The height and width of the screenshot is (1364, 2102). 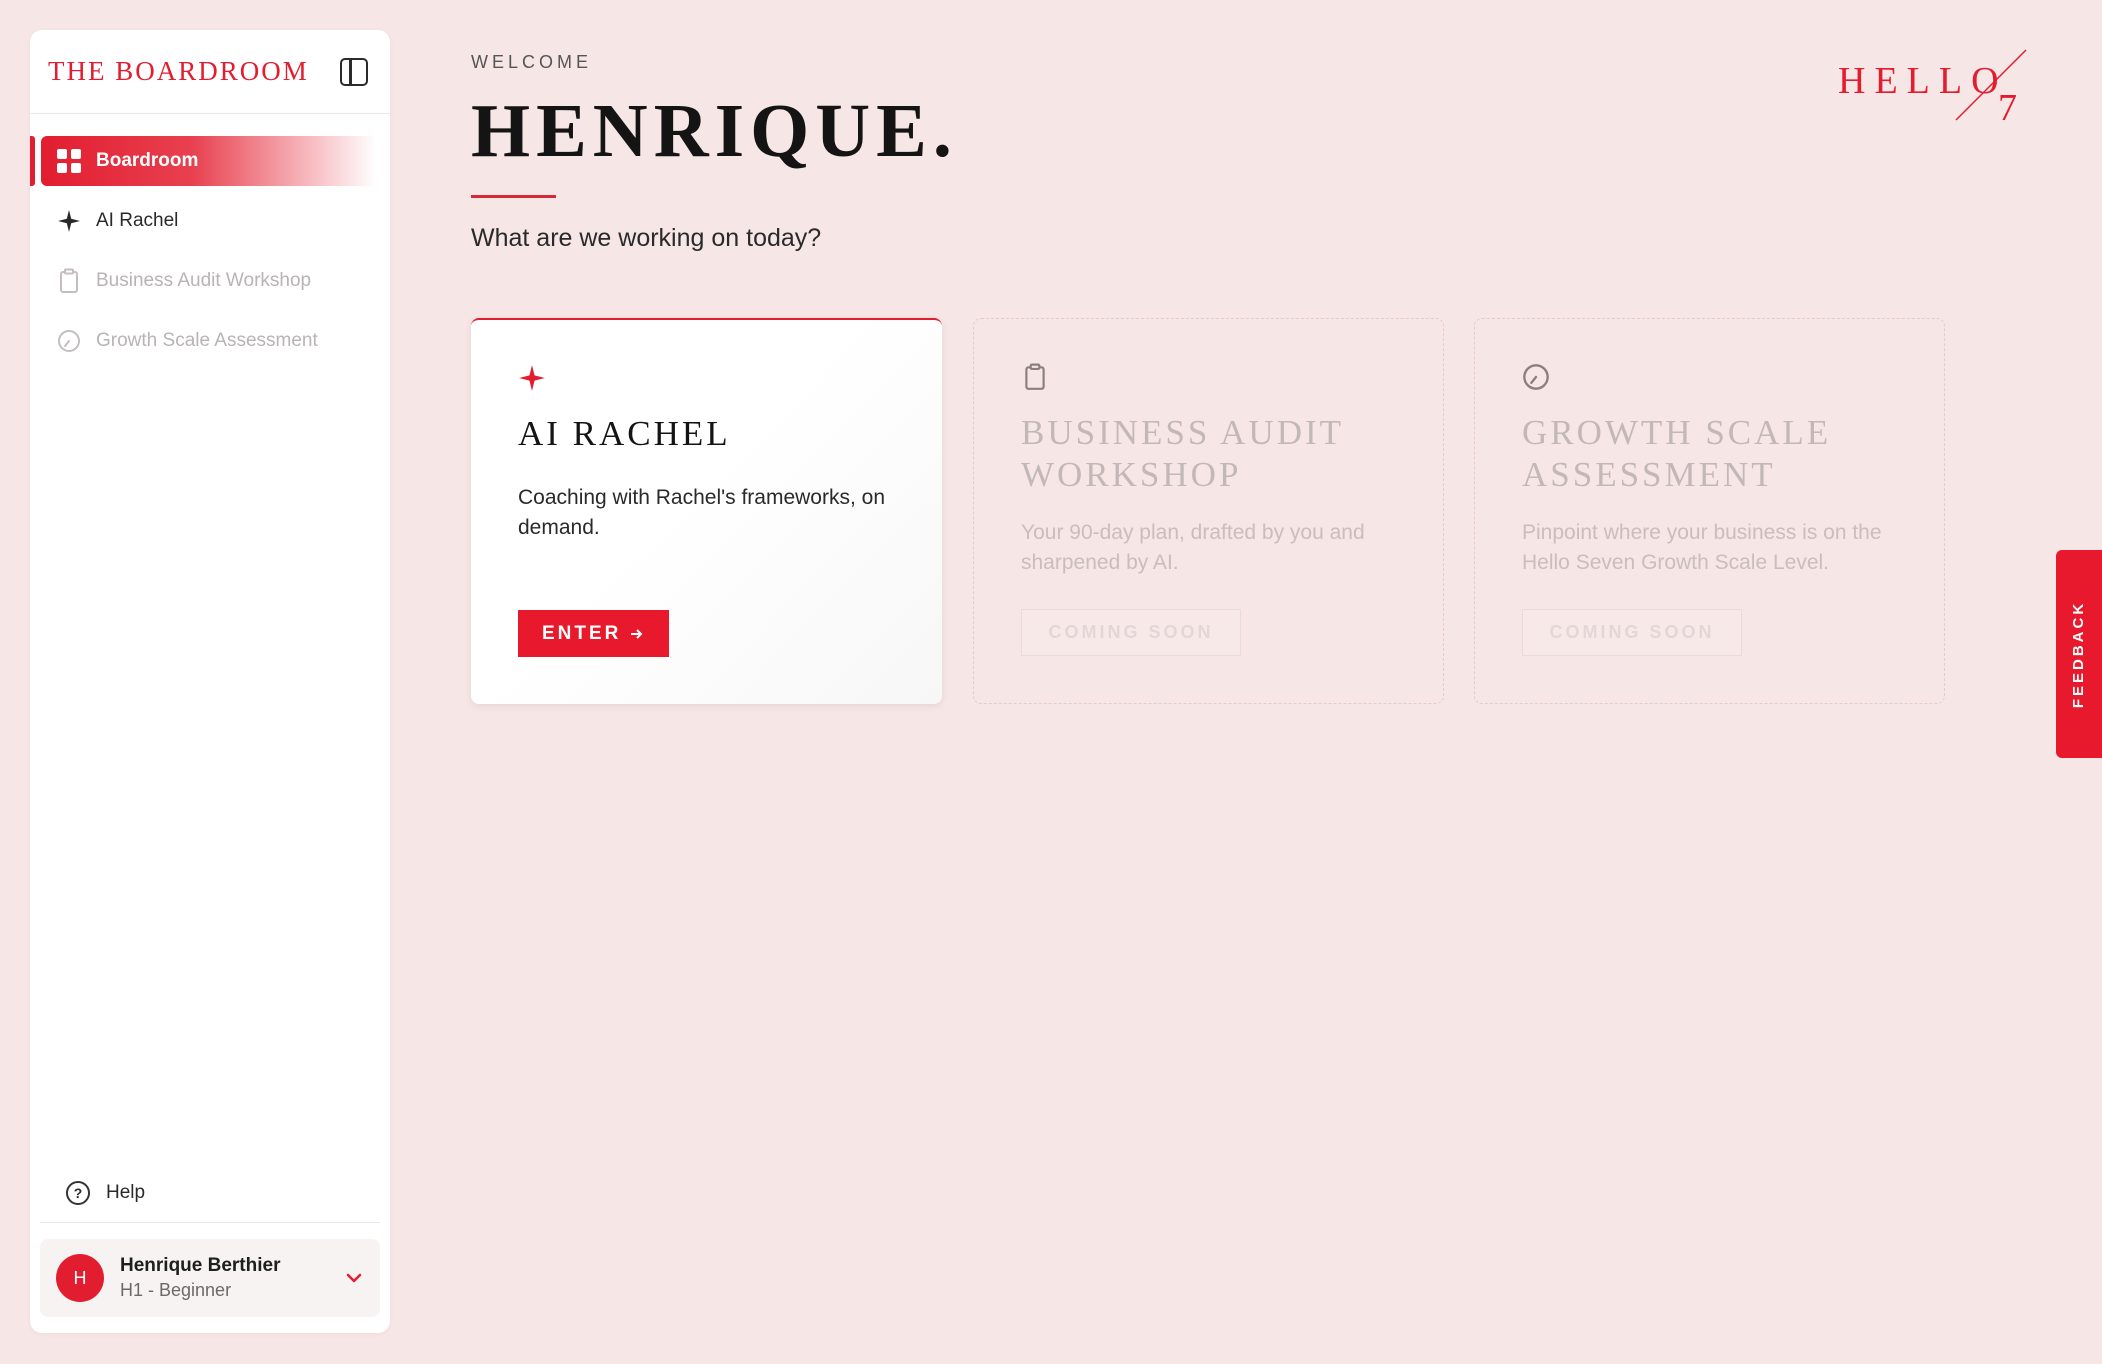 I want to click on sidebar-item-label: AI Rachel, so click(x=137, y=220).